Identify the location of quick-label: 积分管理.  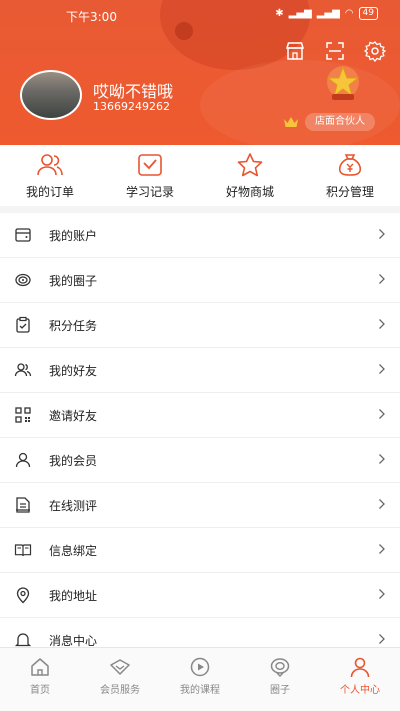
(349, 192).